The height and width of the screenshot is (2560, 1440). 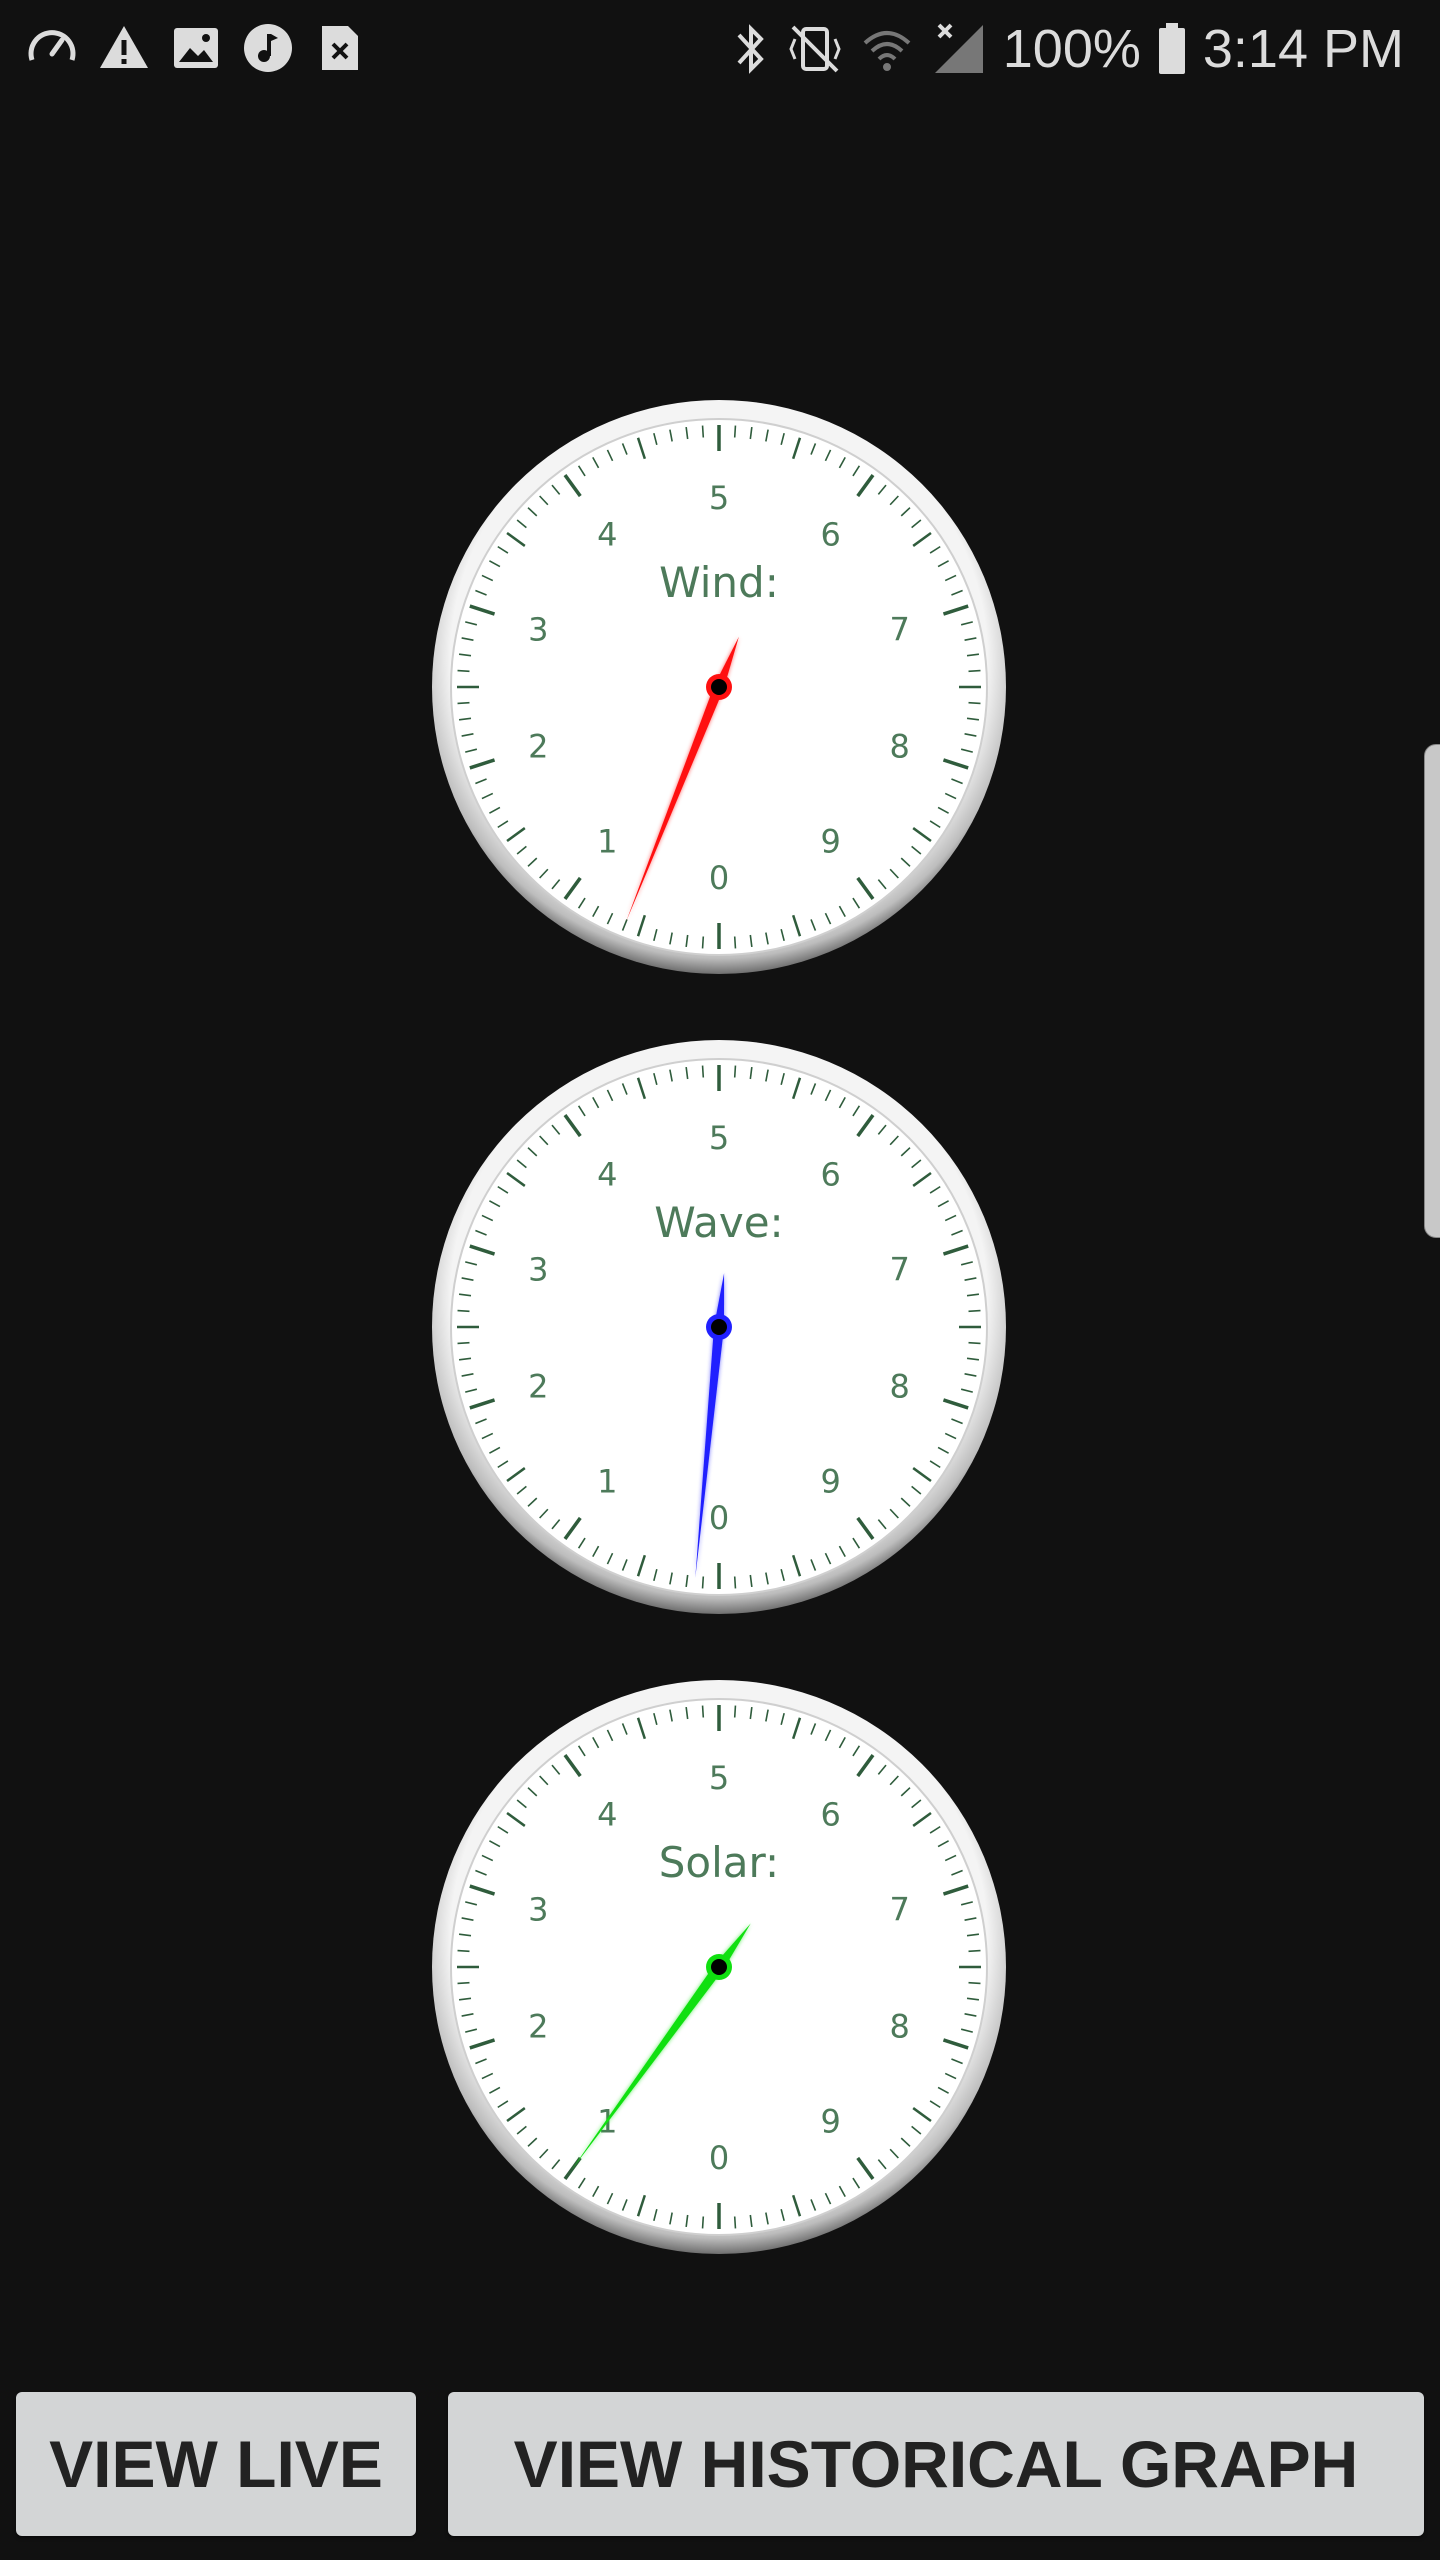 What do you see at coordinates (815, 49) in the screenshot?
I see `vibrate-mute-icon` at bounding box center [815, 49].